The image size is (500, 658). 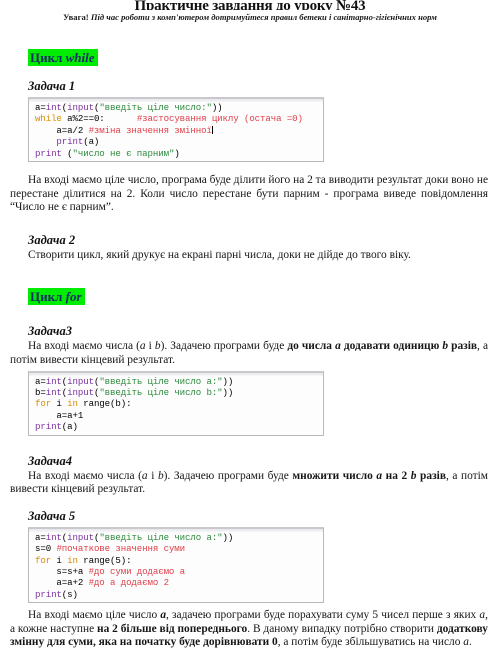 What do you see at coordinates (342, 628) in the screenshot?
I see `text-fragment: . В даному випадку потрібно створити` at bounding box center [342, 628].